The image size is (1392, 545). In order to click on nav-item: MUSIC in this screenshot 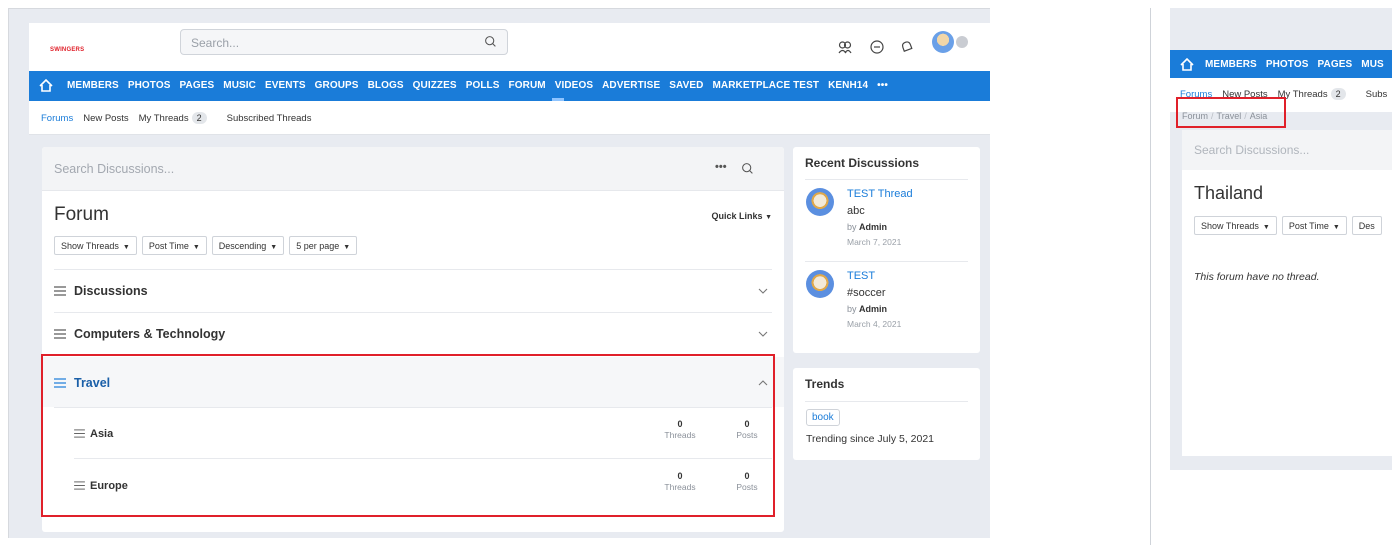, I will do `click(239, 85)`.